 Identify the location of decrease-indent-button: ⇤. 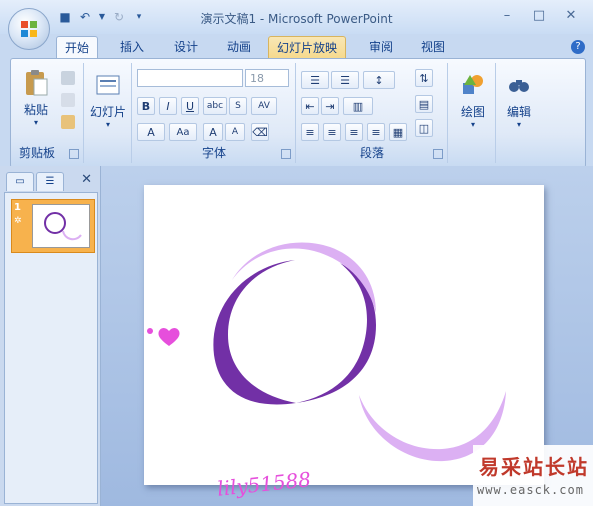
(310, 106).